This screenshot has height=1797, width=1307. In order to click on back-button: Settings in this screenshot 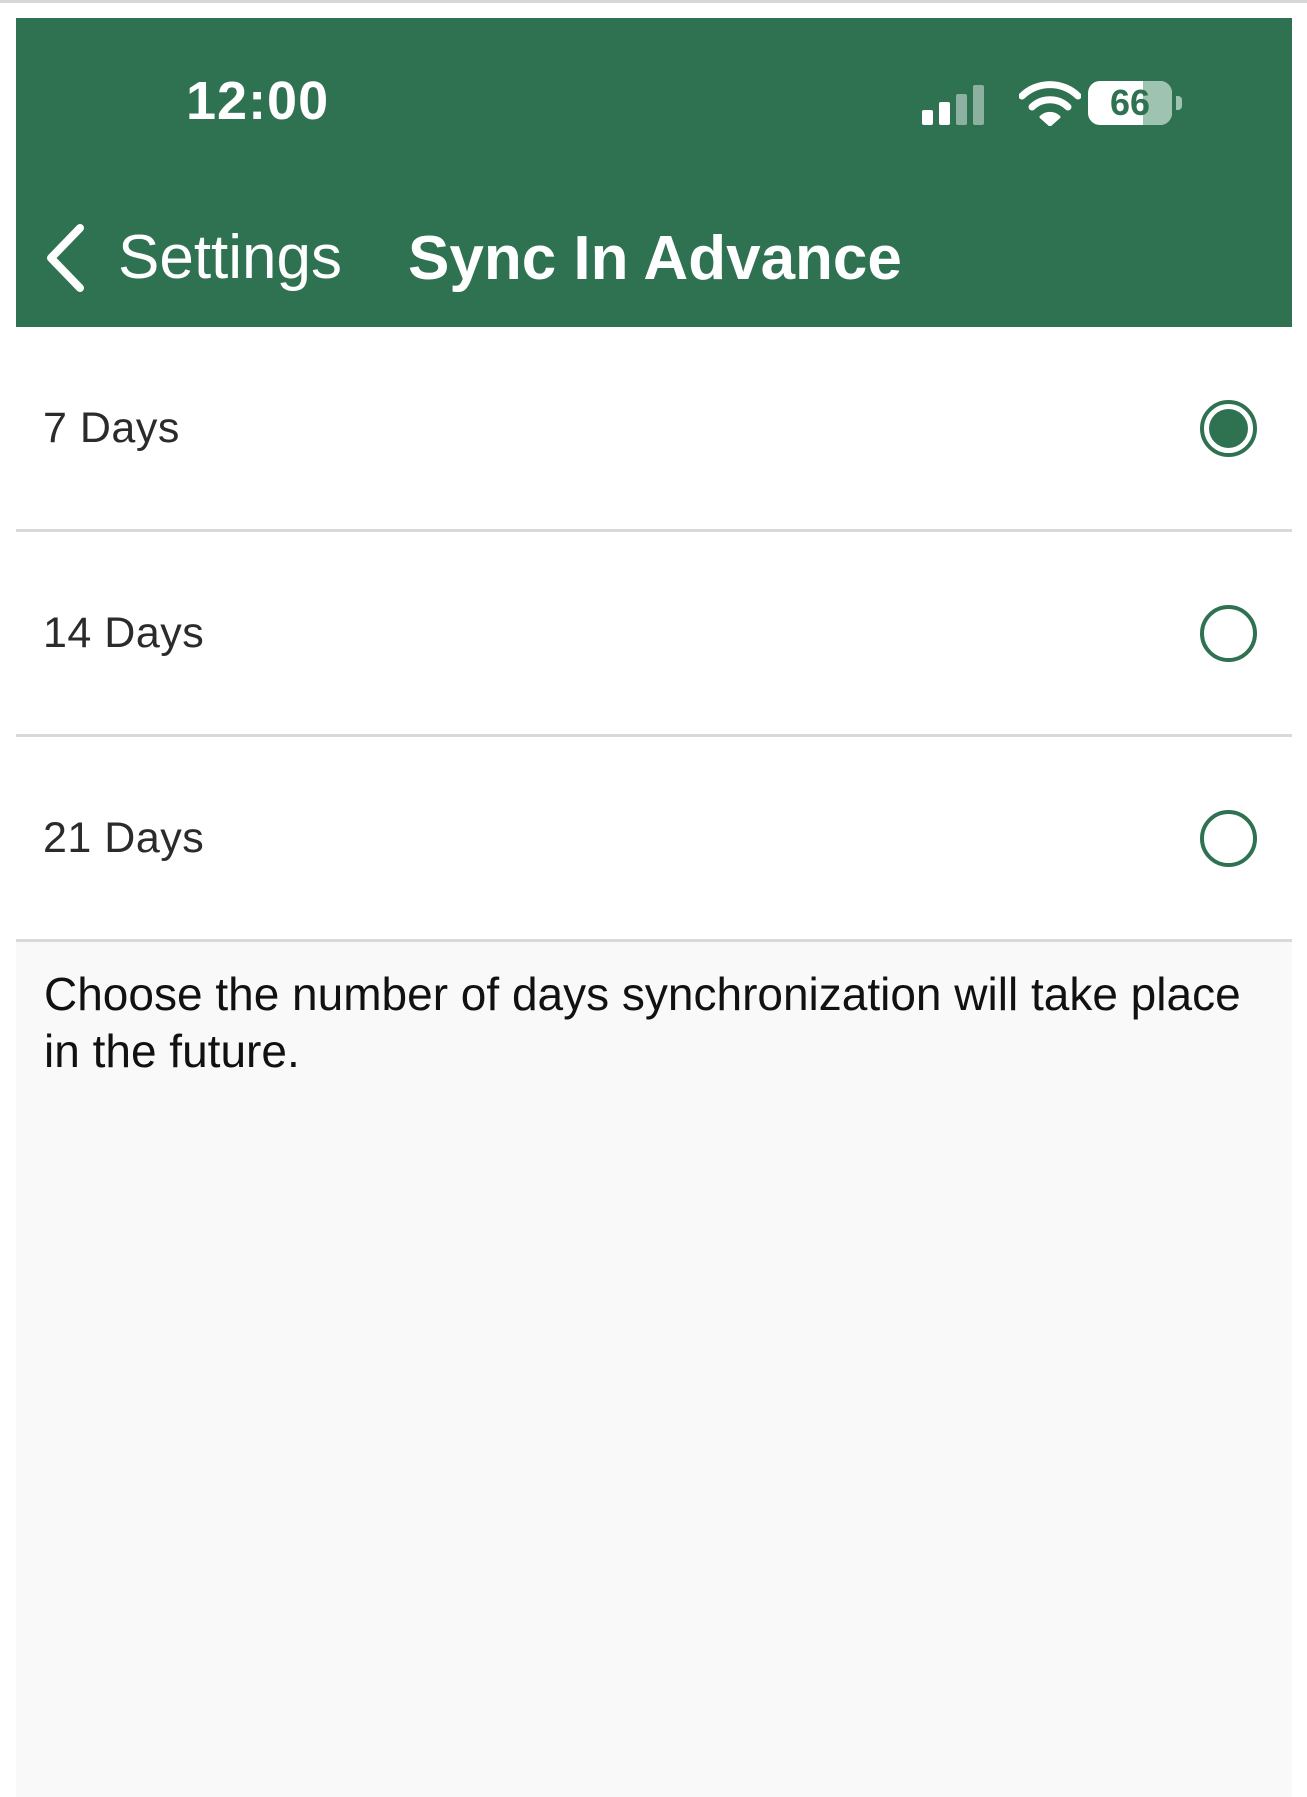, I will do `click(192, 258)`.